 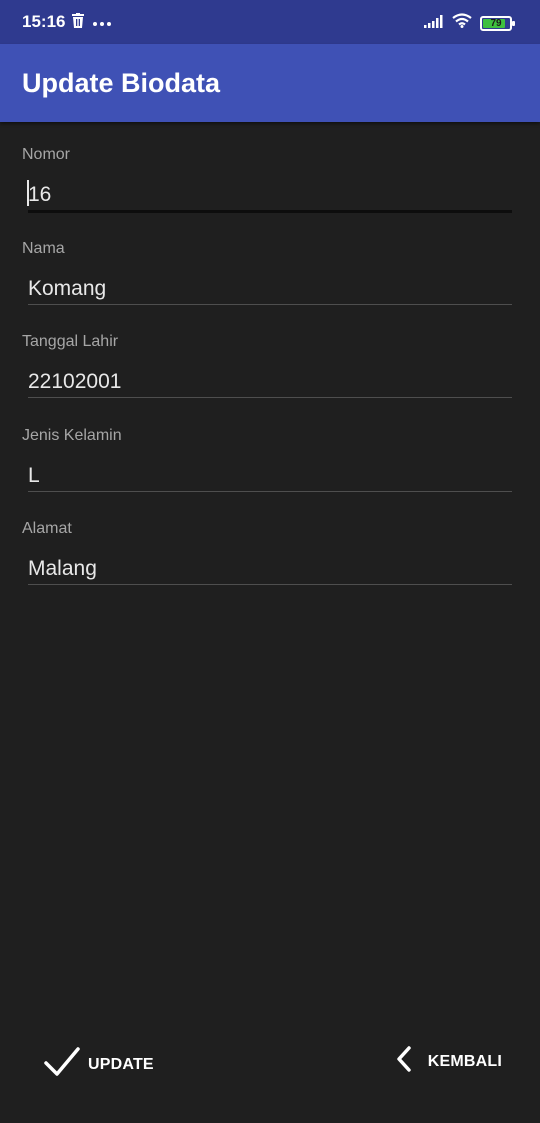 What do you see at coordinates (270, 491) in the screenshot?
I see `input-underline-jenis-kelamin` at bounding box center [270, 491].